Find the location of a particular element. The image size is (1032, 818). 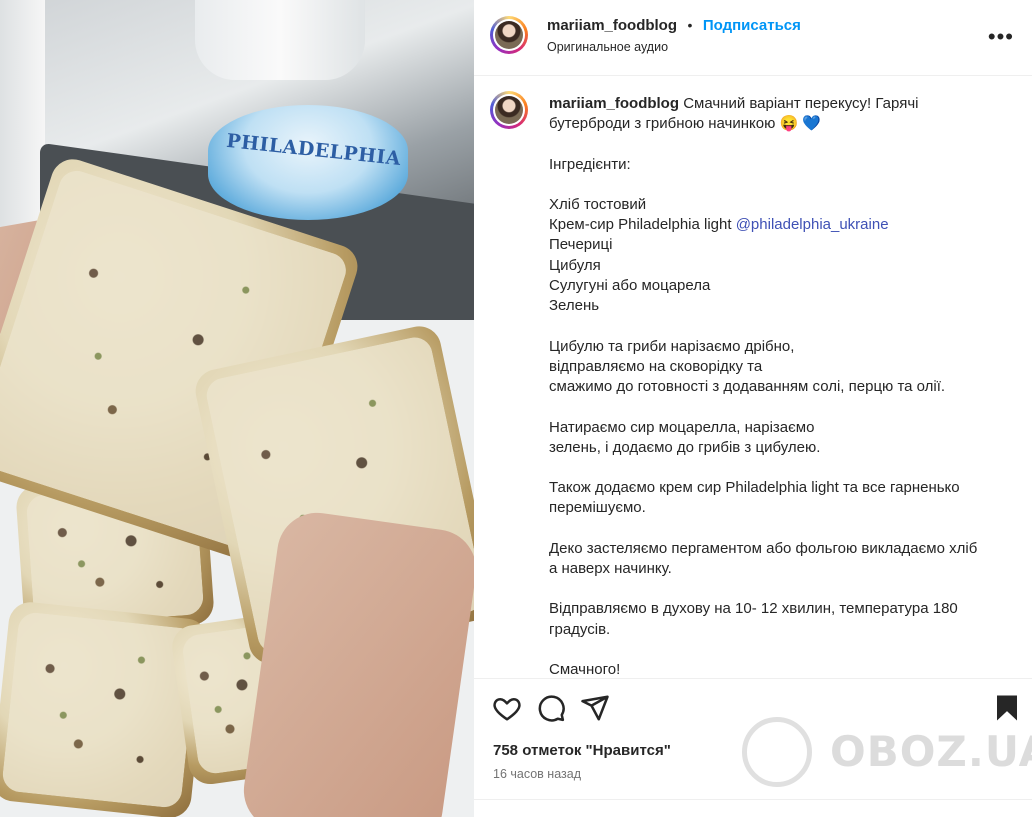

watermark-text: OBOZ.UA is located at coordinates (931, 751).